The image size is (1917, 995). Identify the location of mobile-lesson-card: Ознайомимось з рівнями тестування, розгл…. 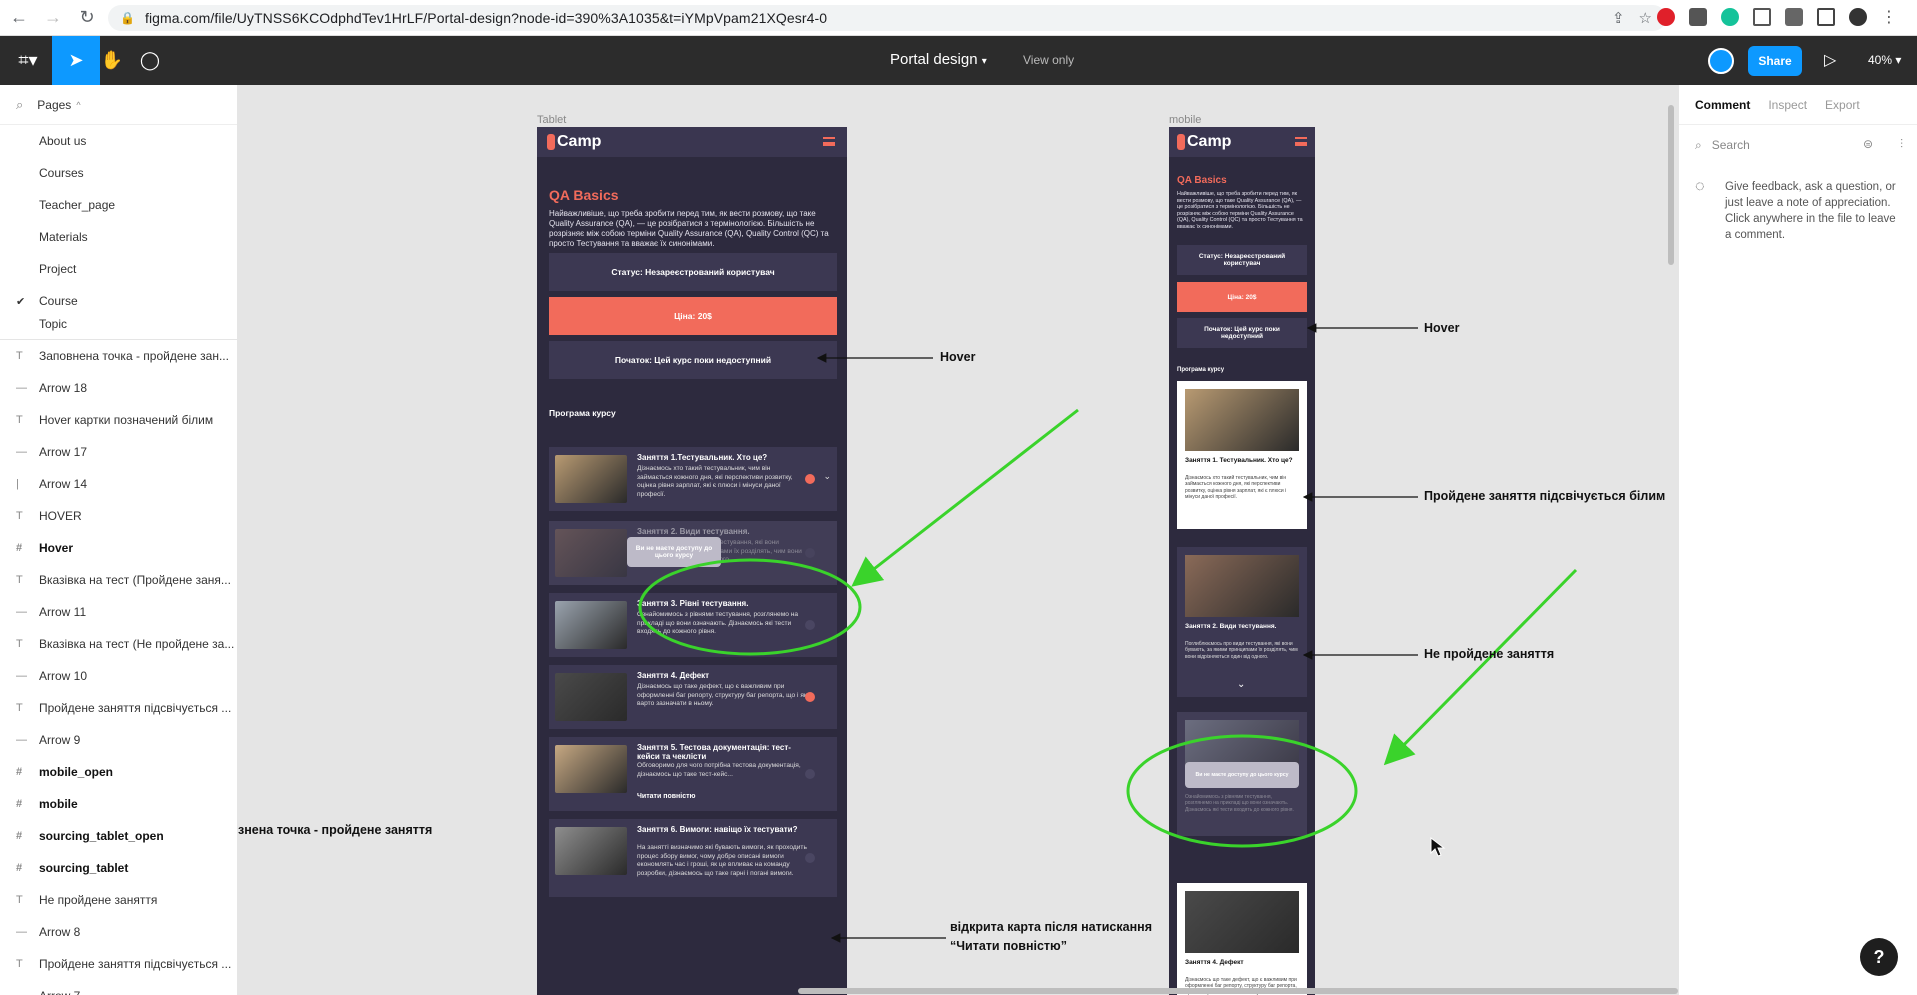
(1242, 774).